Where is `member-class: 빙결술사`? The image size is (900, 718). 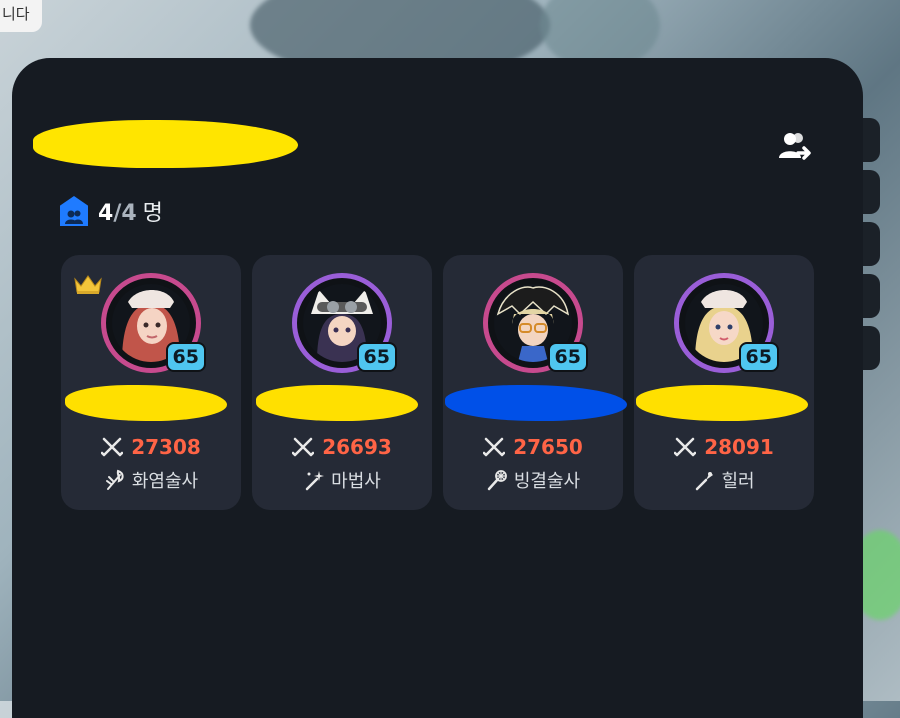 member-class: 빙결술사 is located at coordinates (533, 480).